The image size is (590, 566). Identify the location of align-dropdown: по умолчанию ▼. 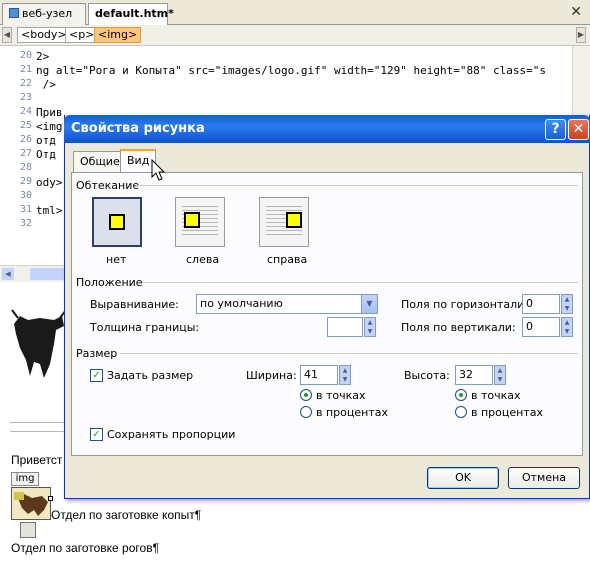
(287, 304).